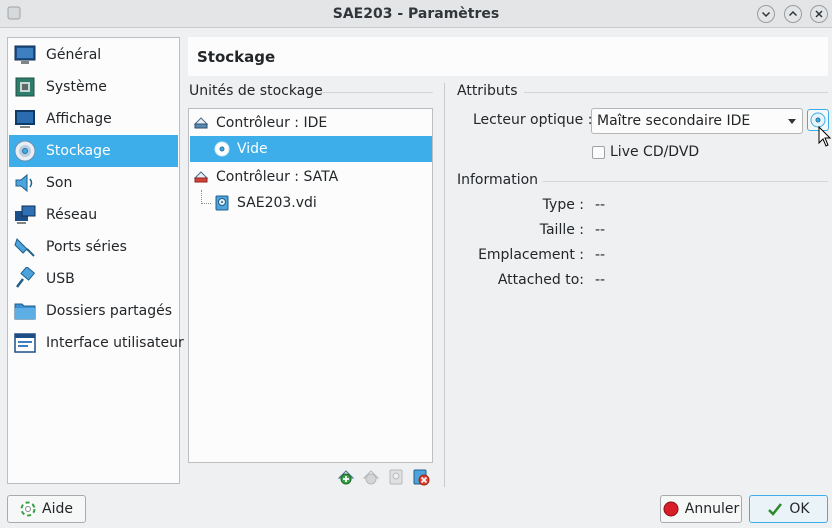 This screenshot has height=528, width=832. I want to click on ok-button-label: OK, so click(799, 509).